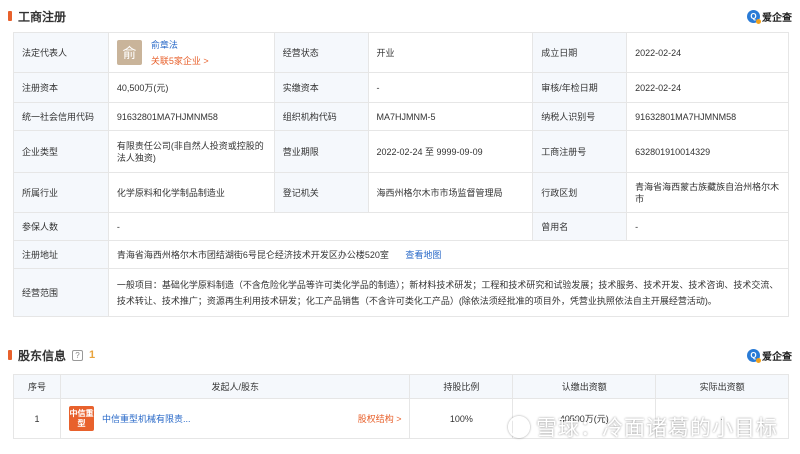  I want to click on type-label: 企业类型, so click(61, 151).